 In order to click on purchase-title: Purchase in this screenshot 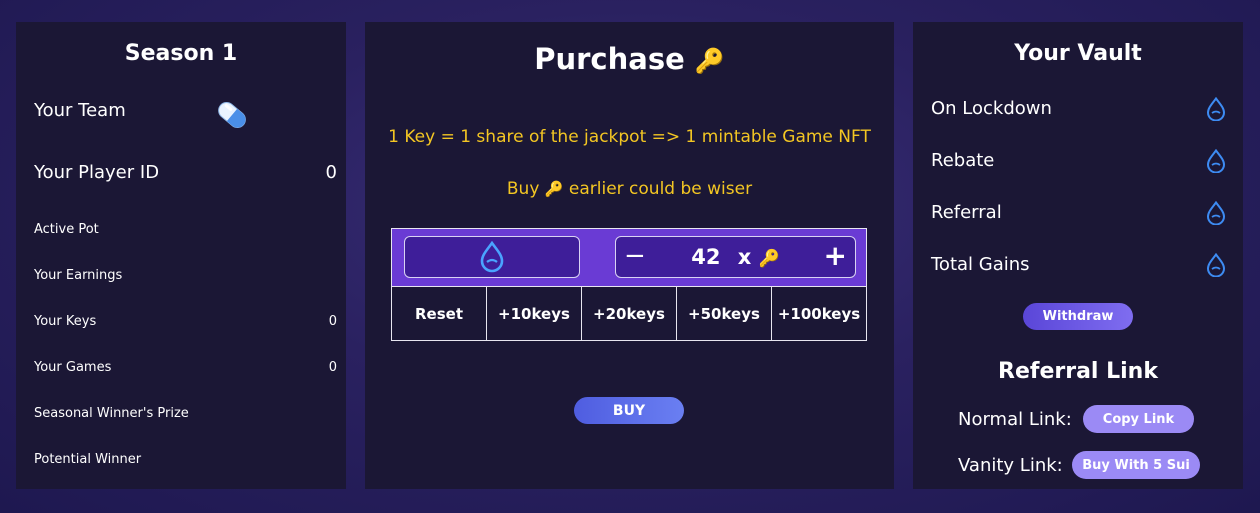, I will do `click(609, 59)`.